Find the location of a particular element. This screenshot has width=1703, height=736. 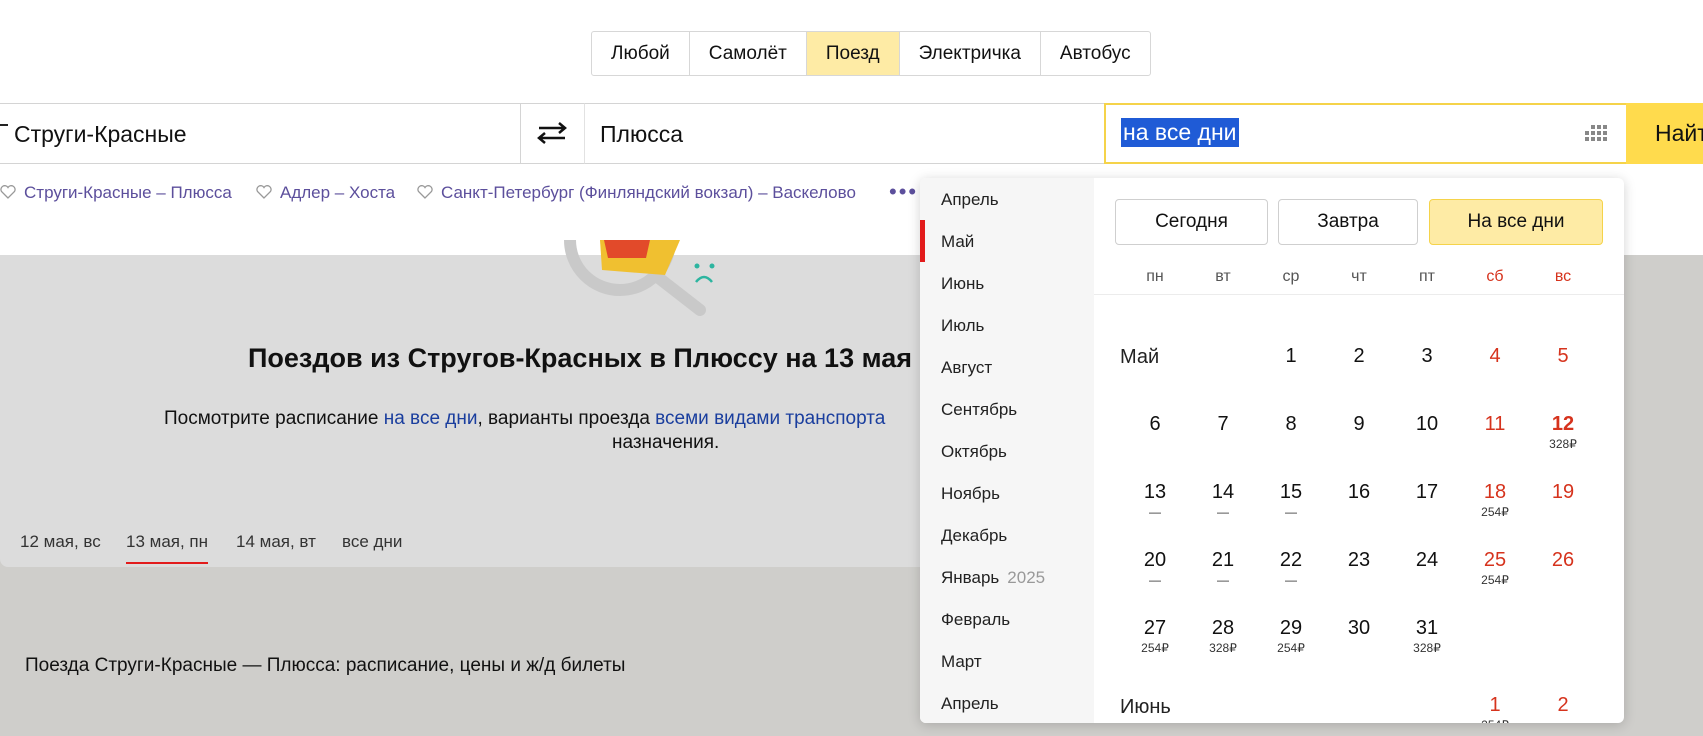

swap-icon is located at coordinates (552, 133).